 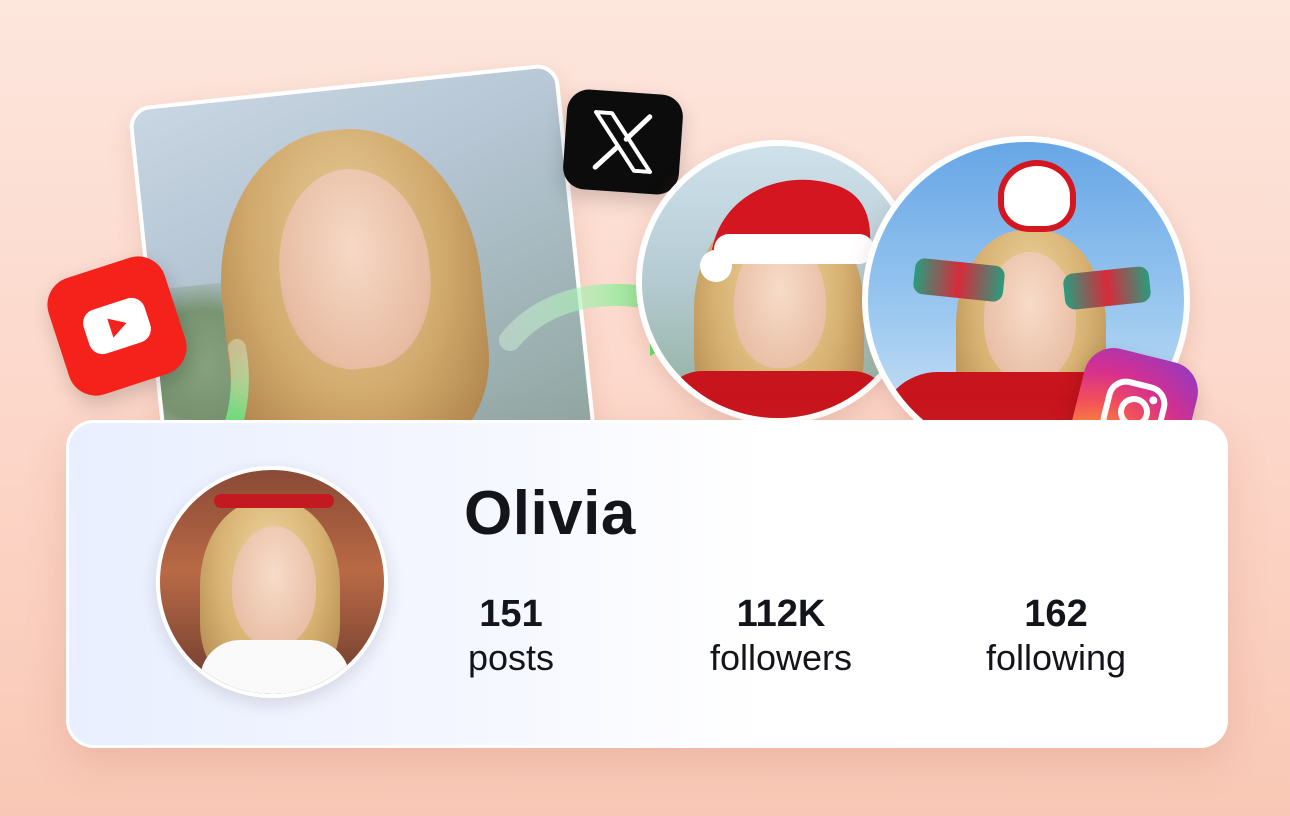 I want to click on stat-label: followers, so click(x=781, y=657).